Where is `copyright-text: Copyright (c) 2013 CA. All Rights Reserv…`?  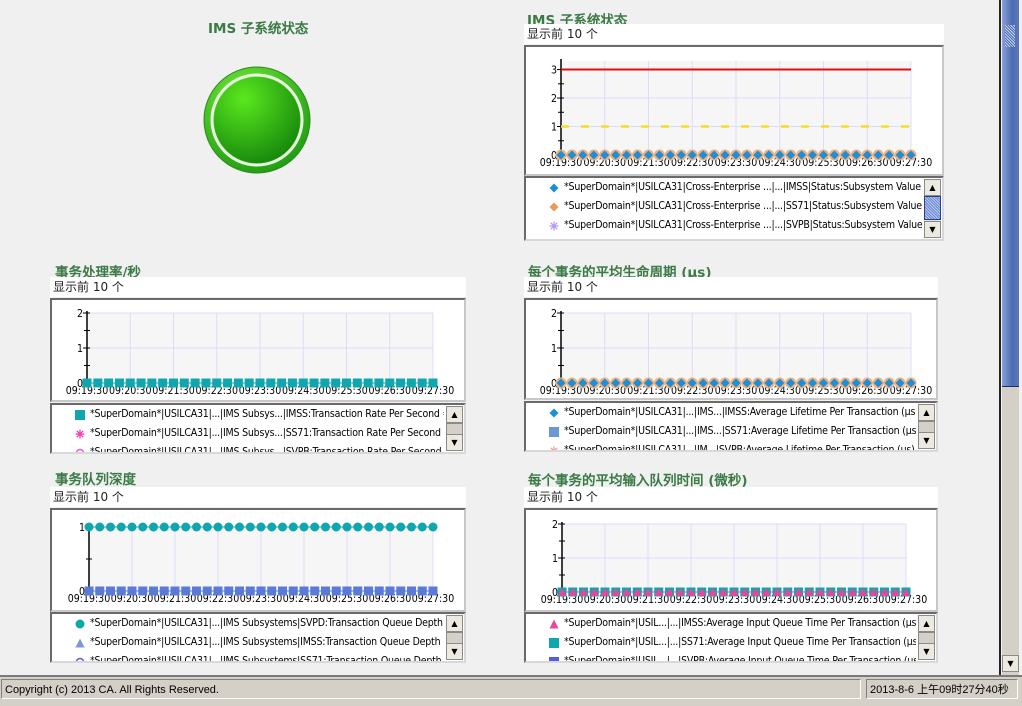
copyright-text: Copyright (c) 2013 CA. All Rights Reserv… is located at coordinates (431, 689).